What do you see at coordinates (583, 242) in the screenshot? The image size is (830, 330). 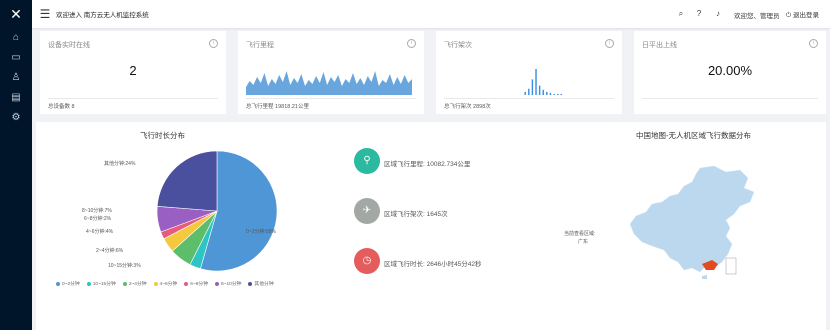 I see `map-label-line2: 广东` at bounding box center [583, 242].